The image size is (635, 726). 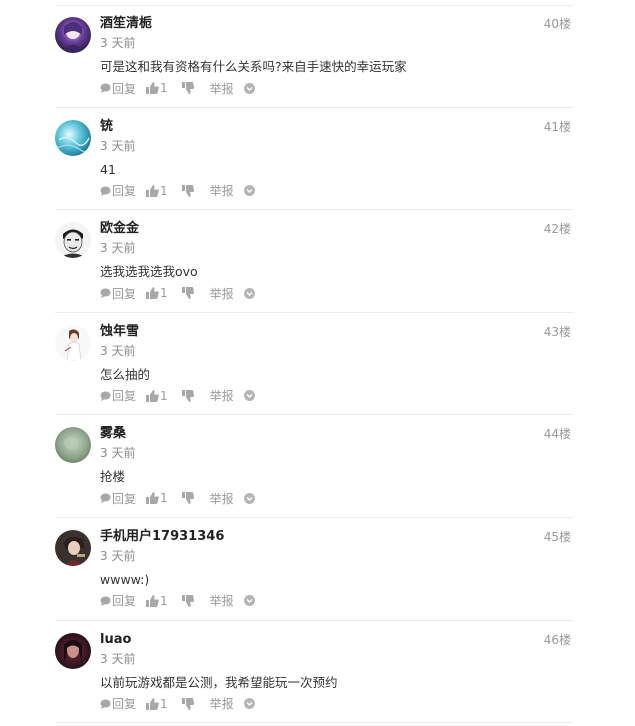 I want to click on username: 欧金金, so click(x=119, y=229).